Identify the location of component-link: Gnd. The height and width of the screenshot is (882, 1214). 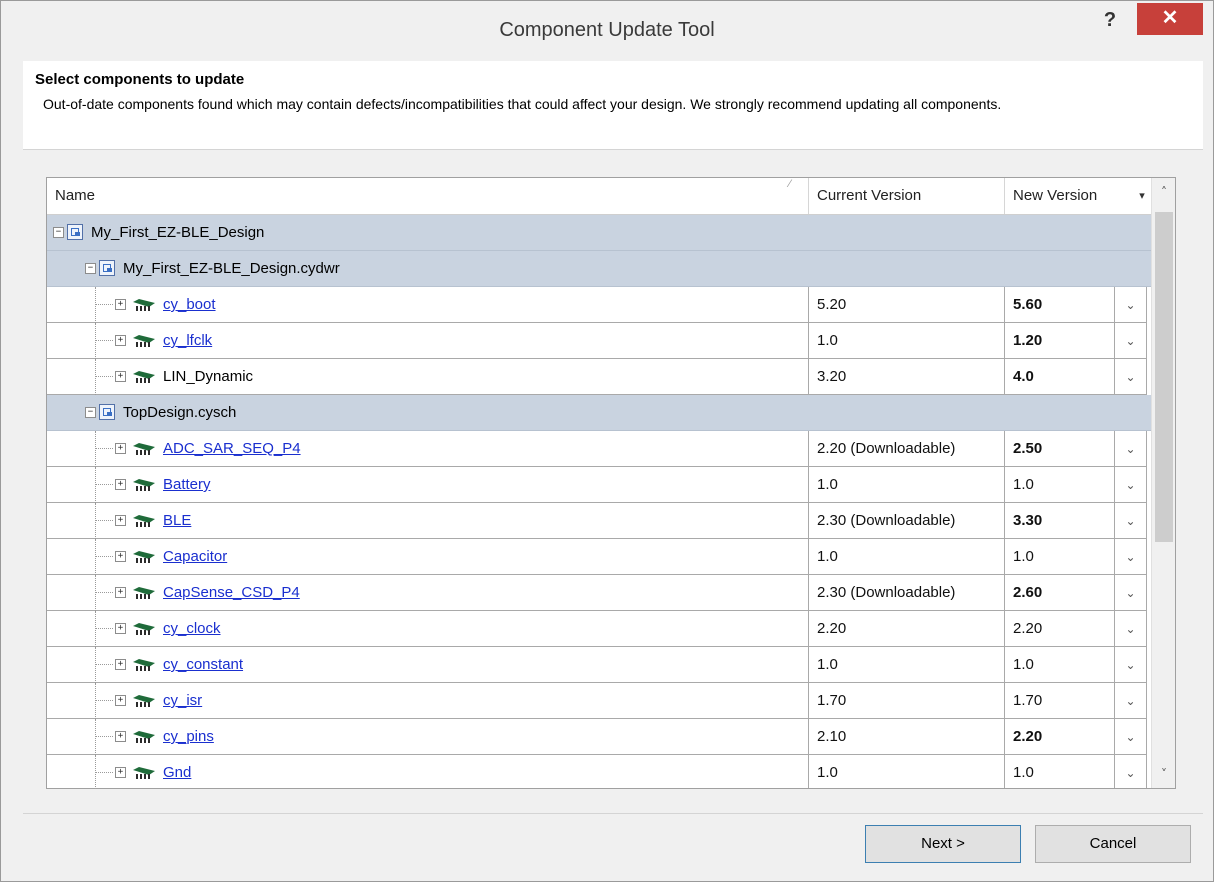
(177, 771).